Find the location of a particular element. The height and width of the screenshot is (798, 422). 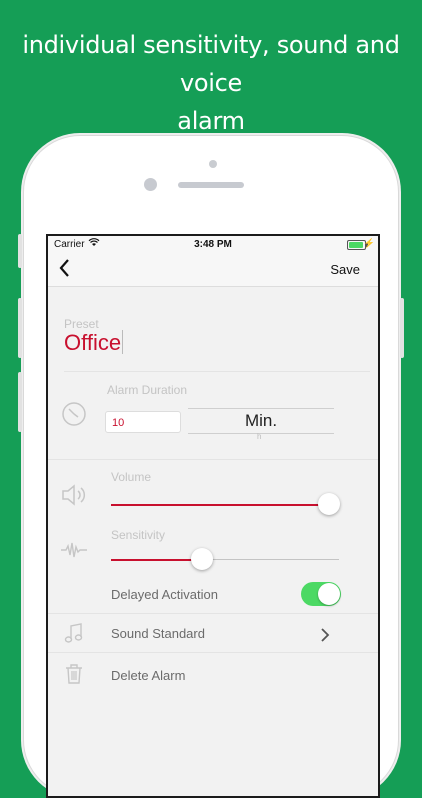

duration-unit-picker: Min. is located at coordinates (261, 421).